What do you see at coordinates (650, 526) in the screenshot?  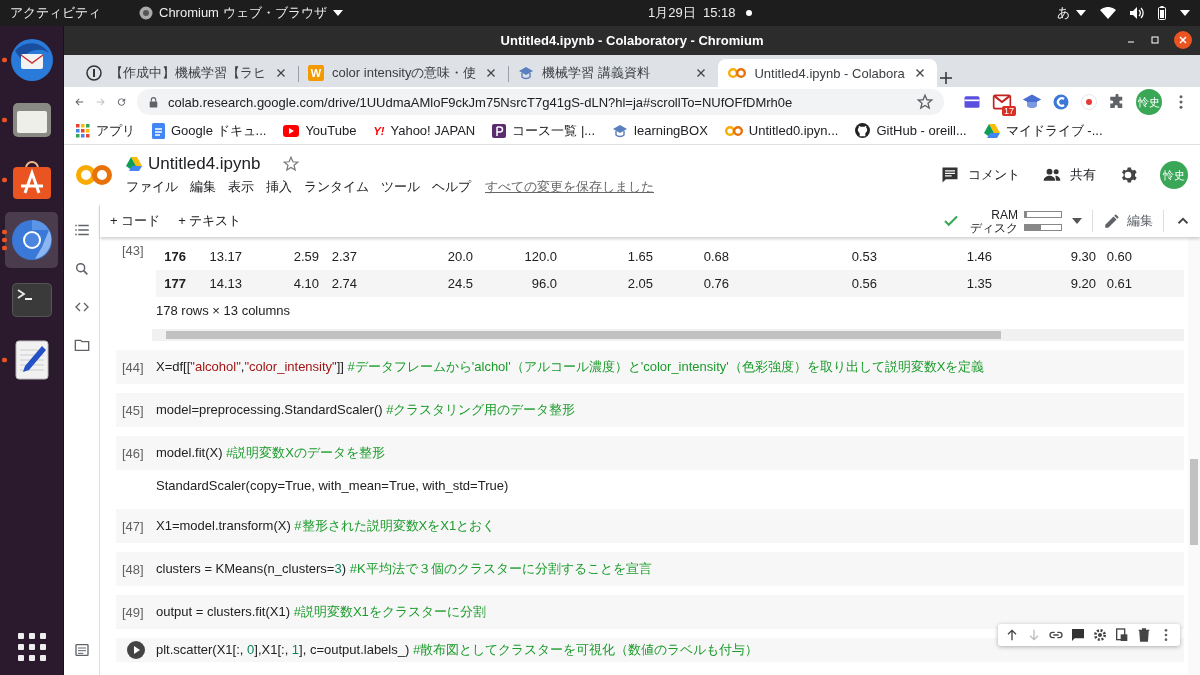 I see `code-cell: [47] X1=model.transform(X) #整形された説明変数XをX1とおく` at bounding box center [650, 526].